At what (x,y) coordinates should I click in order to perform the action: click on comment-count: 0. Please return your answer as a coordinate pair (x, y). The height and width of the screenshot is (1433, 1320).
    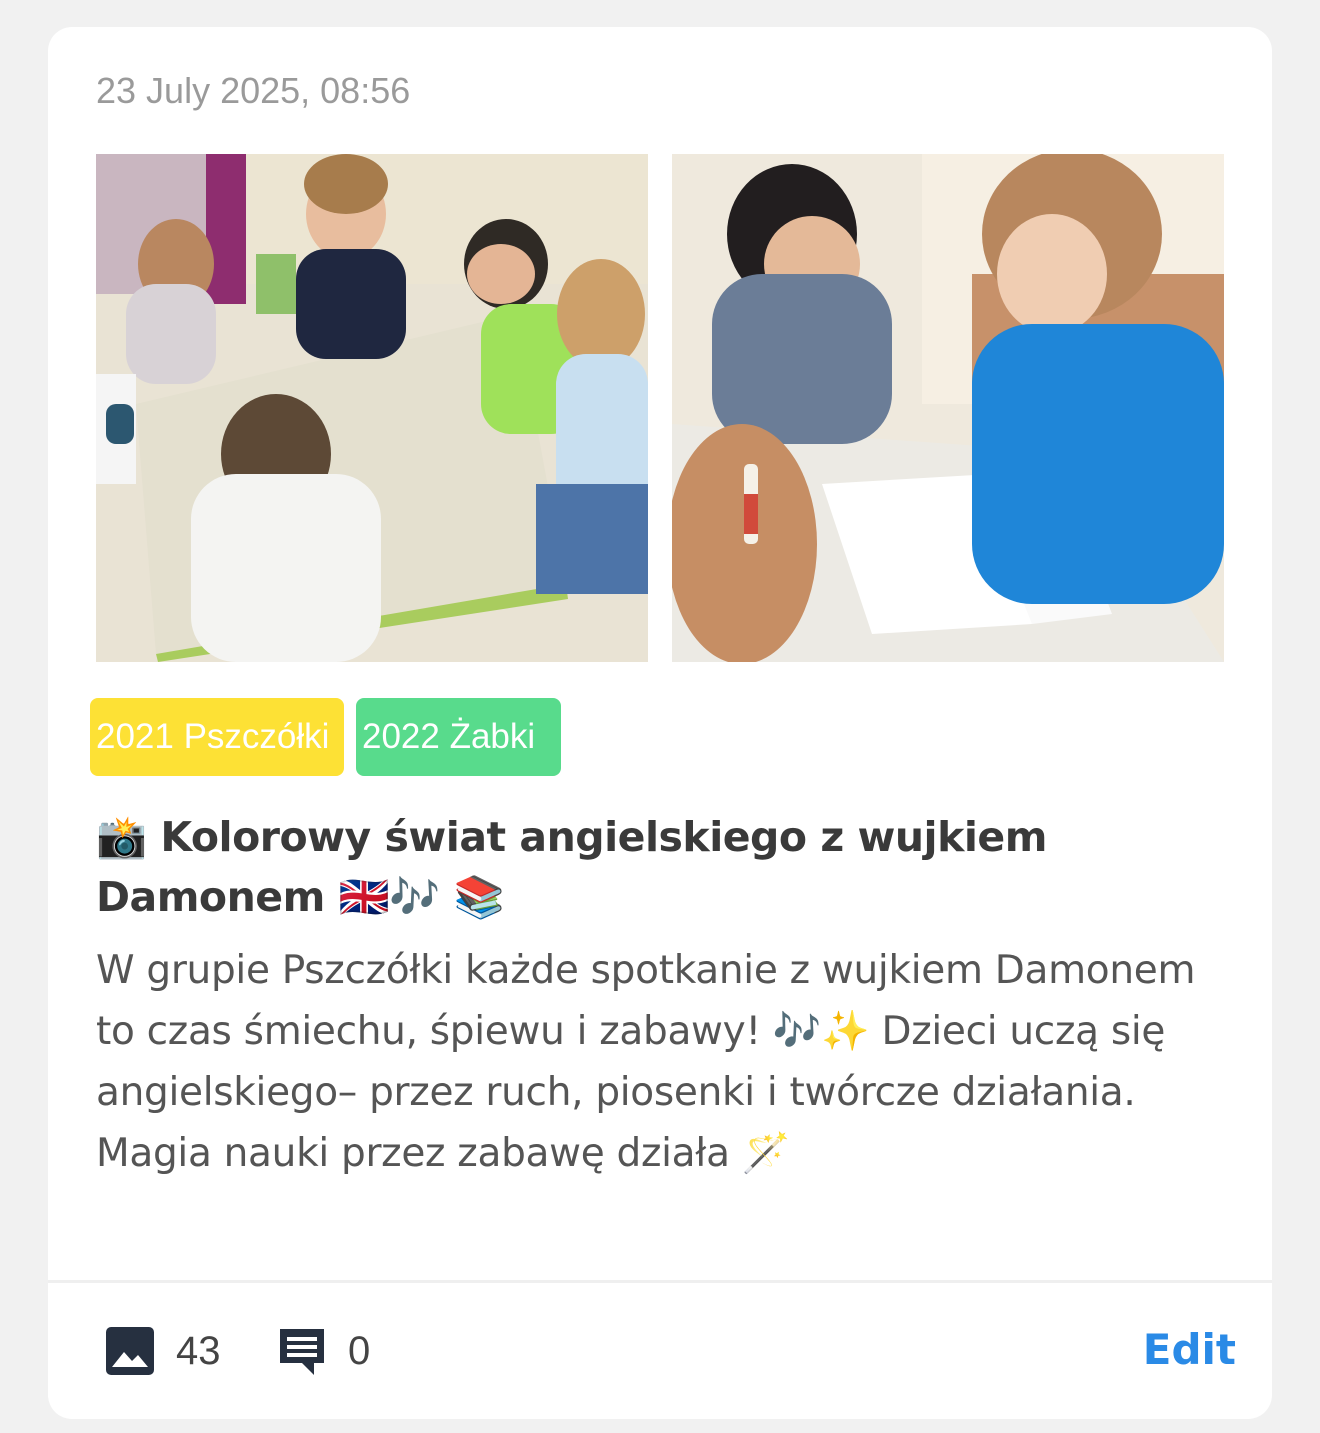
    Looking at the image, I should click on (359, 1350).